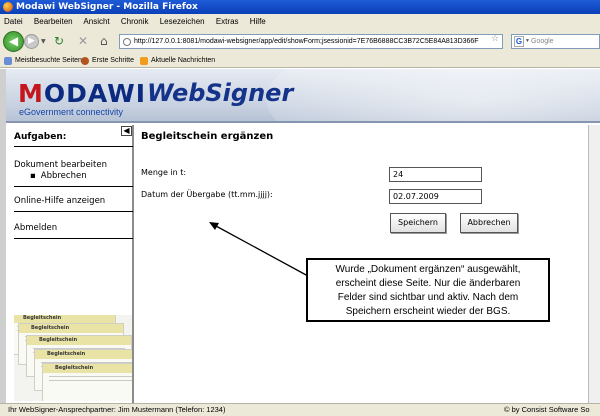 The height and width of the screenshot is (416, 600). Describe the element at coordinates (59, 41) in the screenshot. I see `reload-icon: ↻` at that location.